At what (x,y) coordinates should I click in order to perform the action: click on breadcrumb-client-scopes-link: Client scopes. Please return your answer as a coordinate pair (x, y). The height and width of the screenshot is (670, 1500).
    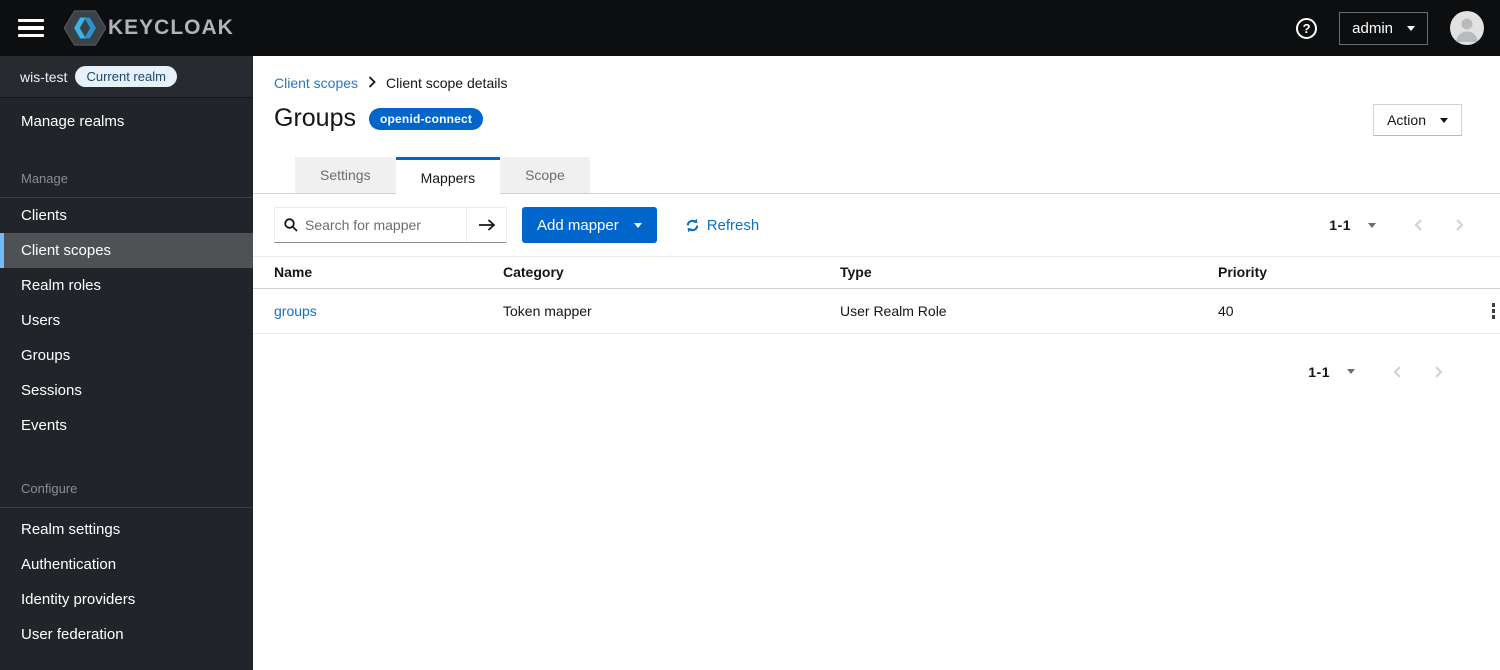
    Looking at the image, I should click on (316, 83).